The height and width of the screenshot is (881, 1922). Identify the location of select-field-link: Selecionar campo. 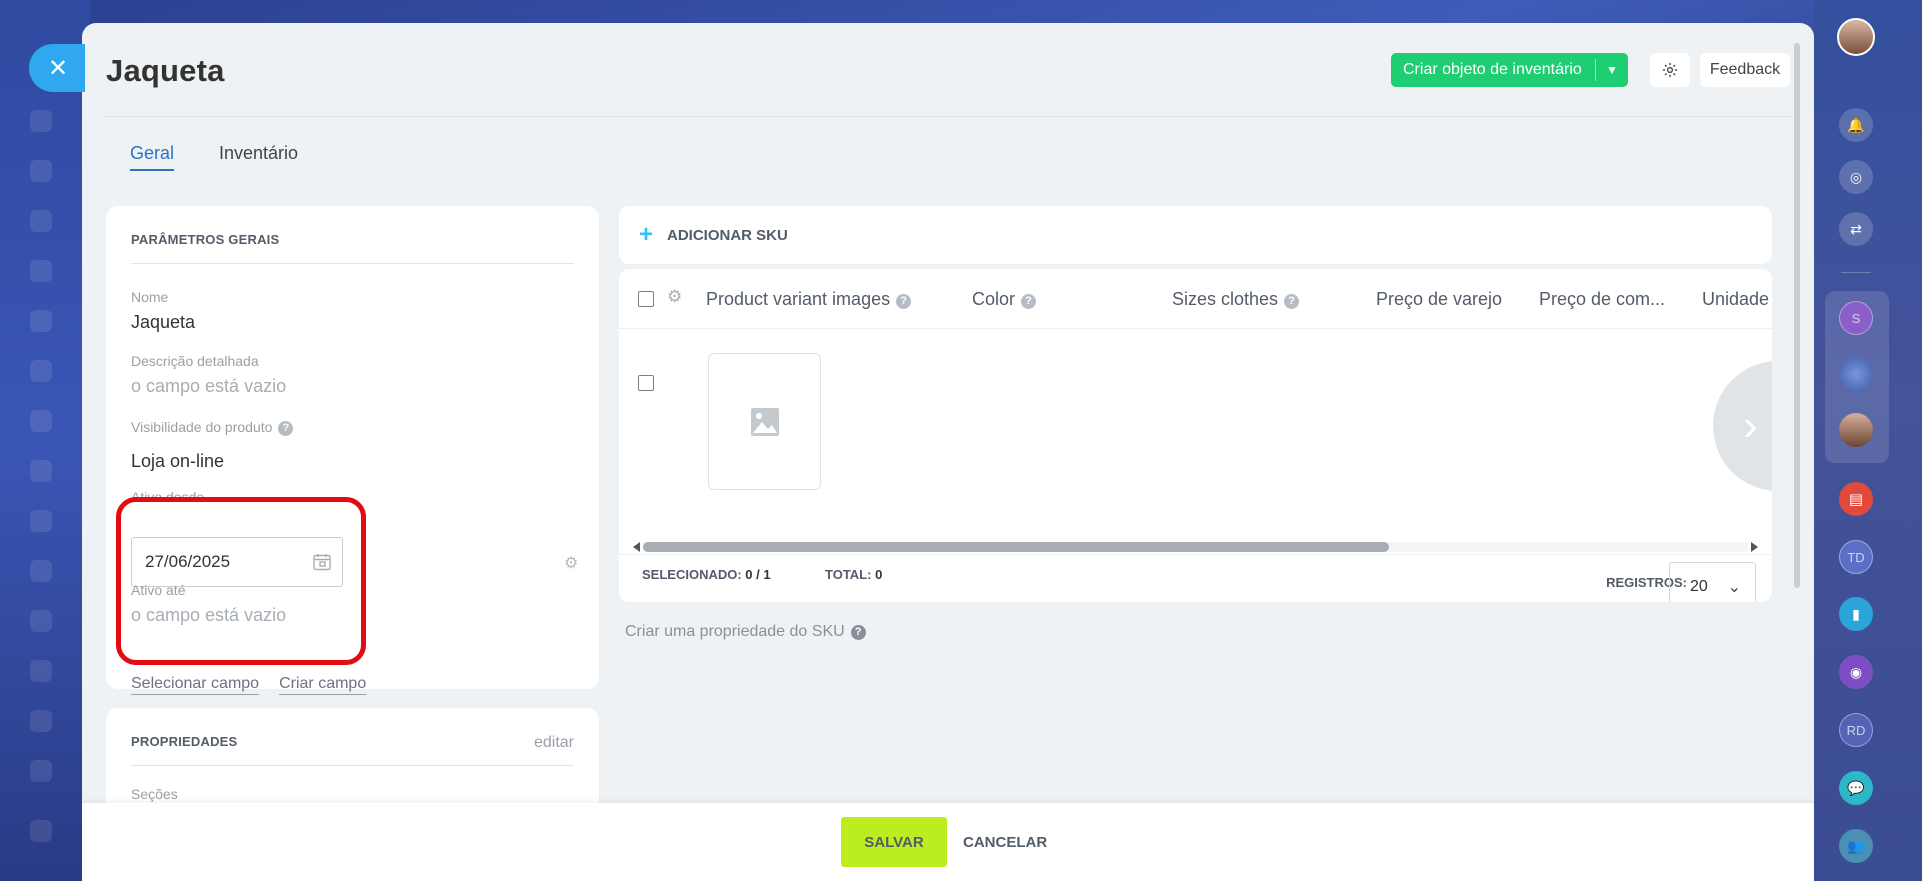
(195, 685).